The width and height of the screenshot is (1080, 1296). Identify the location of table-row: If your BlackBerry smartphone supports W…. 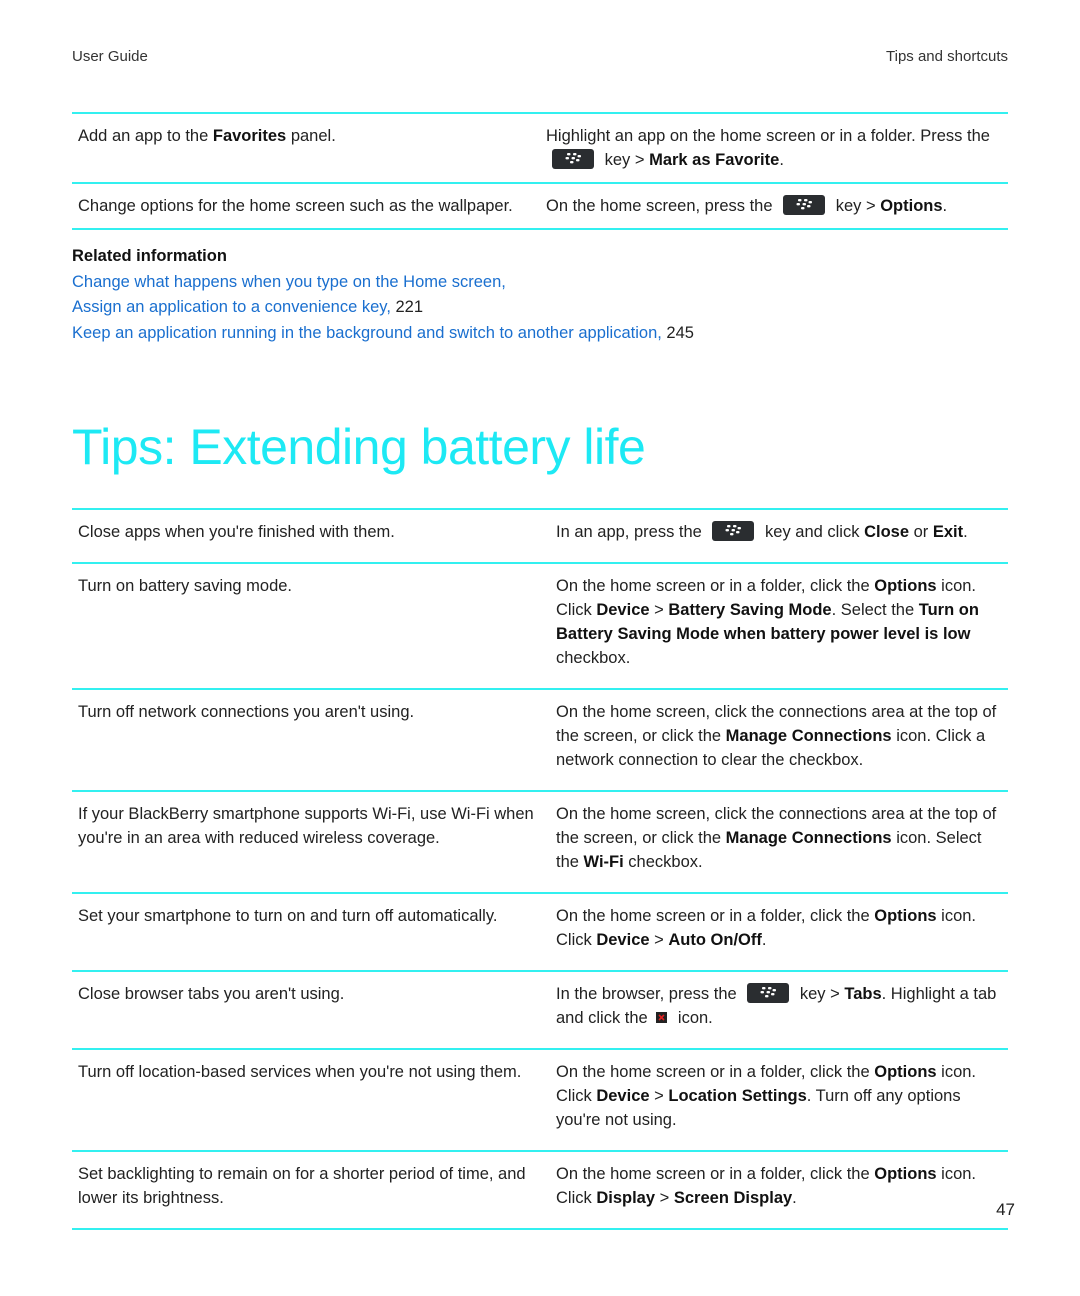
(540, 841).